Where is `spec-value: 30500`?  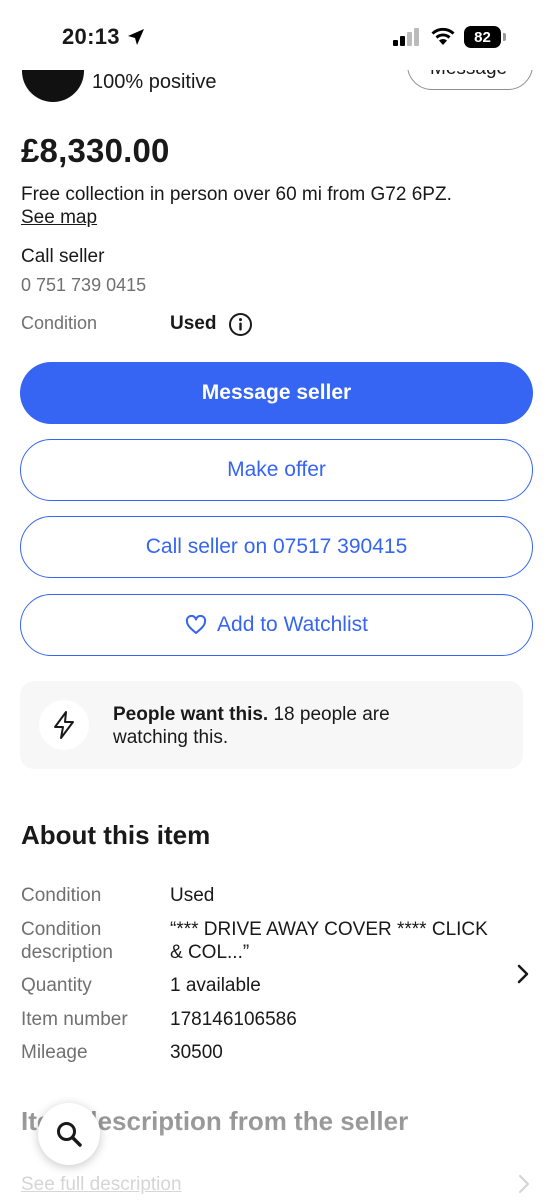 spec-value: 30500 is located at coordinates (196, 1052).